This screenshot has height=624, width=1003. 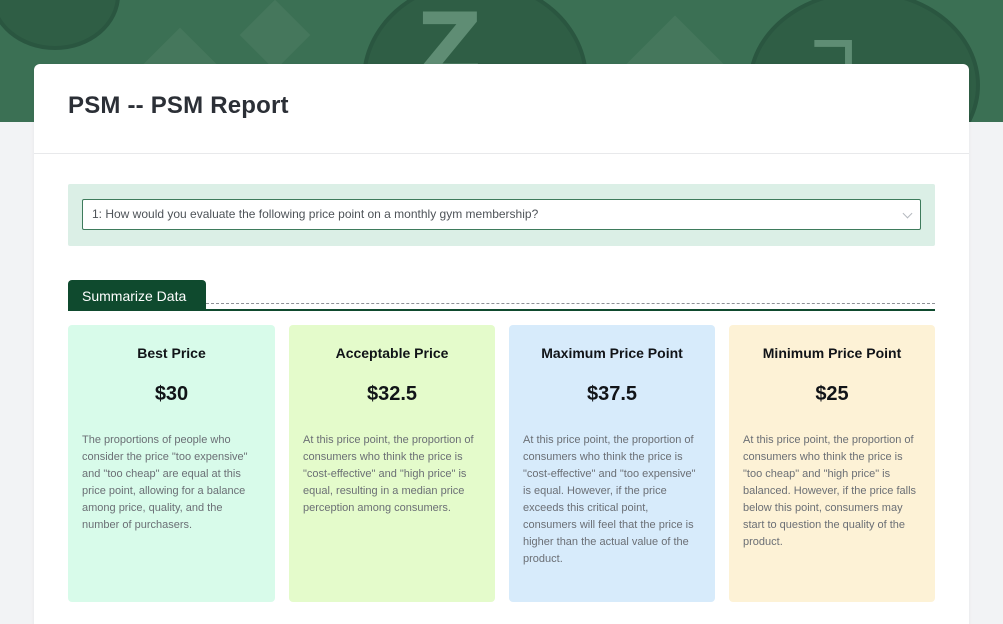 What do you see at coordinates (392, 394) in the screenshot?
I see `metric-value: $32.5` at bounding box center [392, 394].